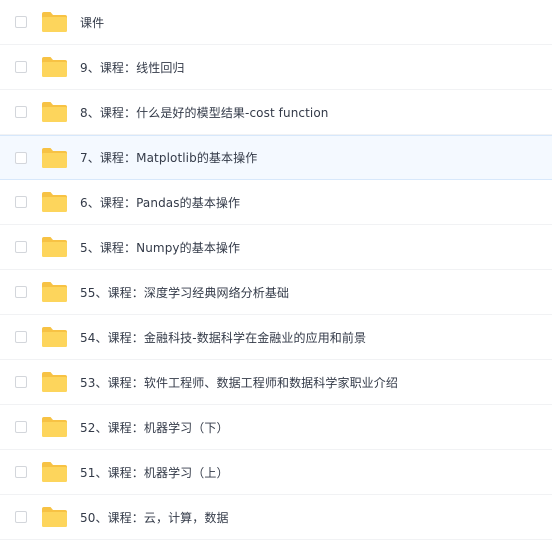 This screenshot has height=540, width=552. What do you see at coordinates (276, 157) in the screenshot?
I see `list-item: 7、课程：Matplotlib的基本操作` at bounding box center [276, 157].